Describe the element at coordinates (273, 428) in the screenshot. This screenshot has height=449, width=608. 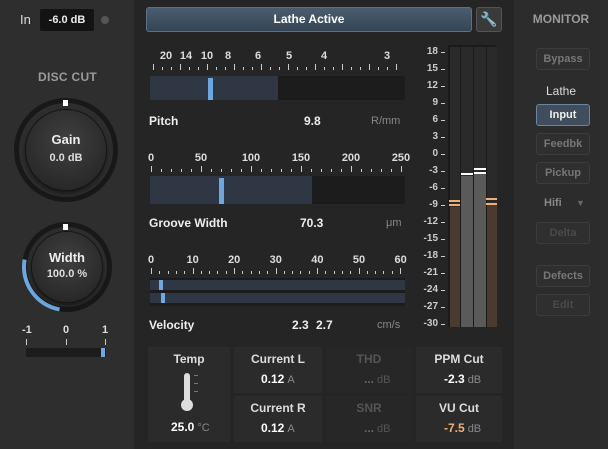
I see `current-r-value: 0.12` at that location.